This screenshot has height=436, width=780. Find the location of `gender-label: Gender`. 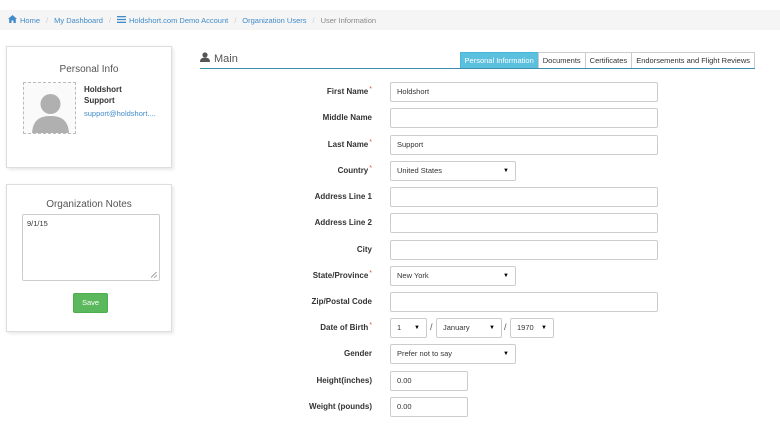

gender-label: Gender is located at coordinates (357, 353).